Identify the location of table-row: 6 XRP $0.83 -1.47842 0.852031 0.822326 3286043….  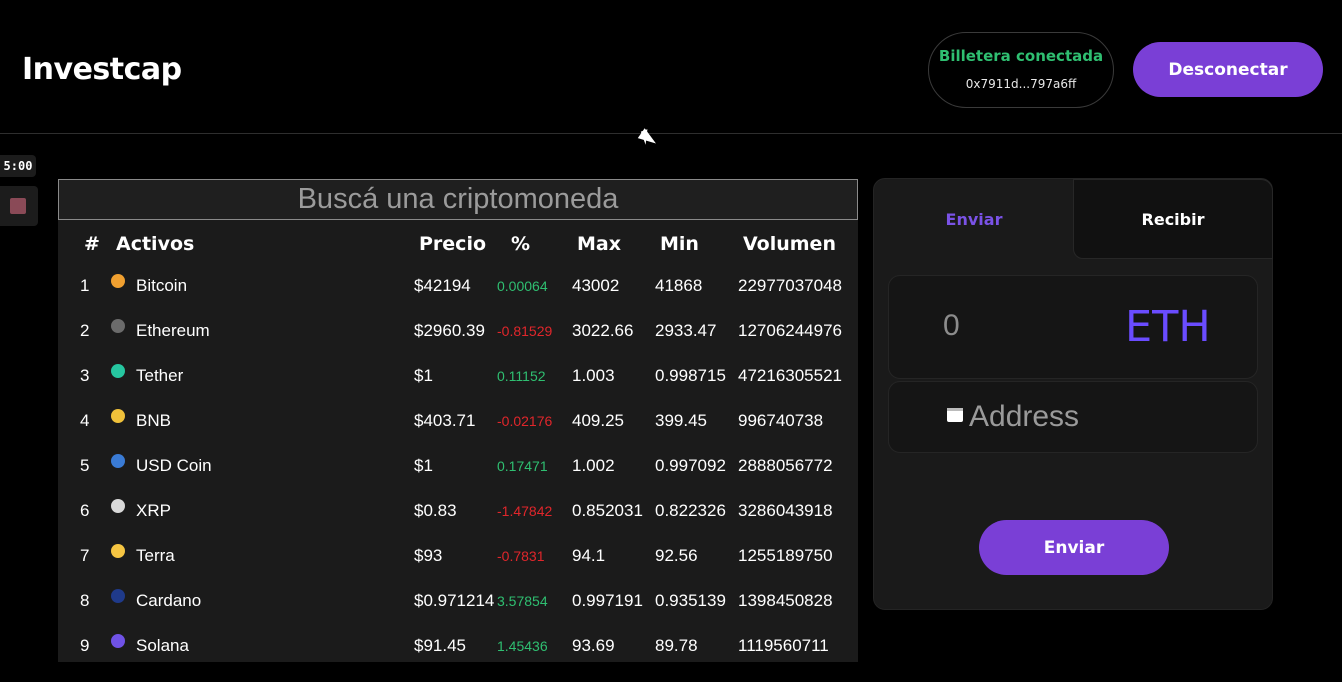
(458, 521).